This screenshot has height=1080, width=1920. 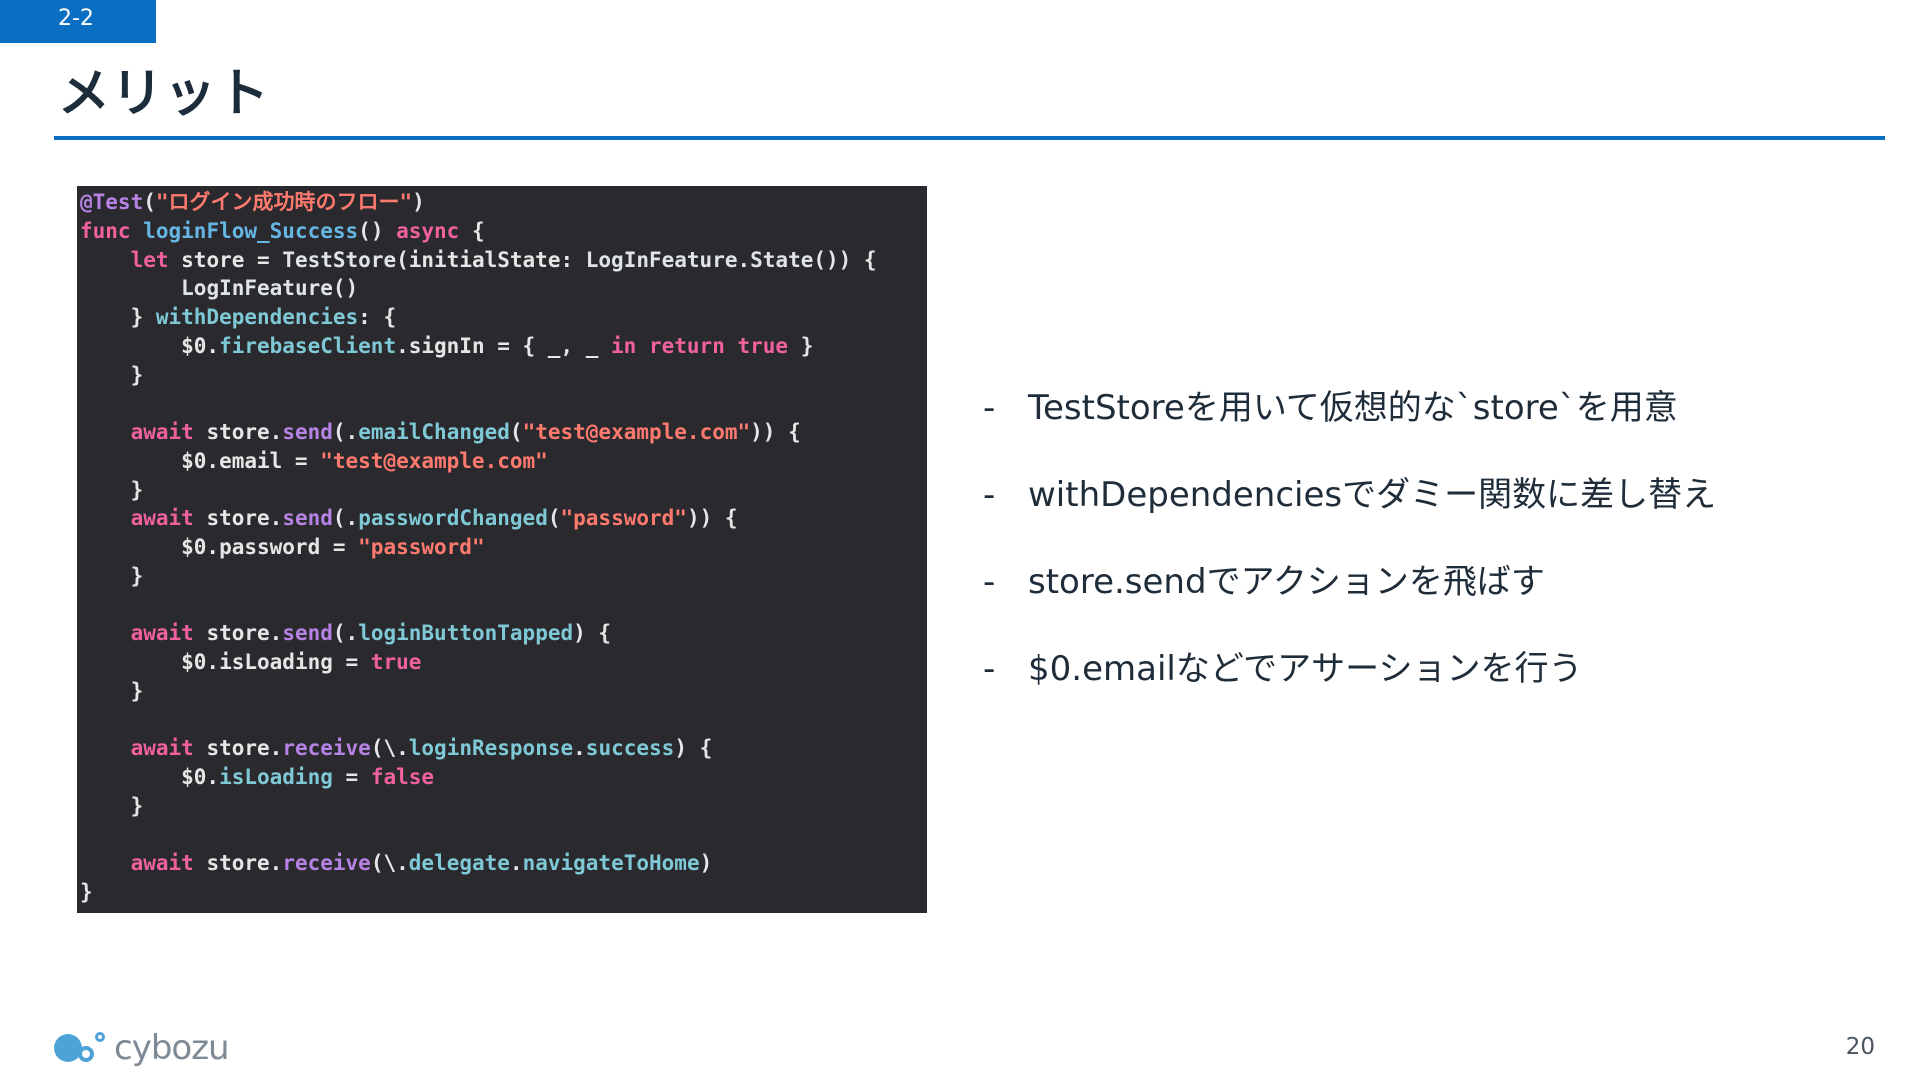 I want to click on code-token: : {, so click(x=377, y=317).